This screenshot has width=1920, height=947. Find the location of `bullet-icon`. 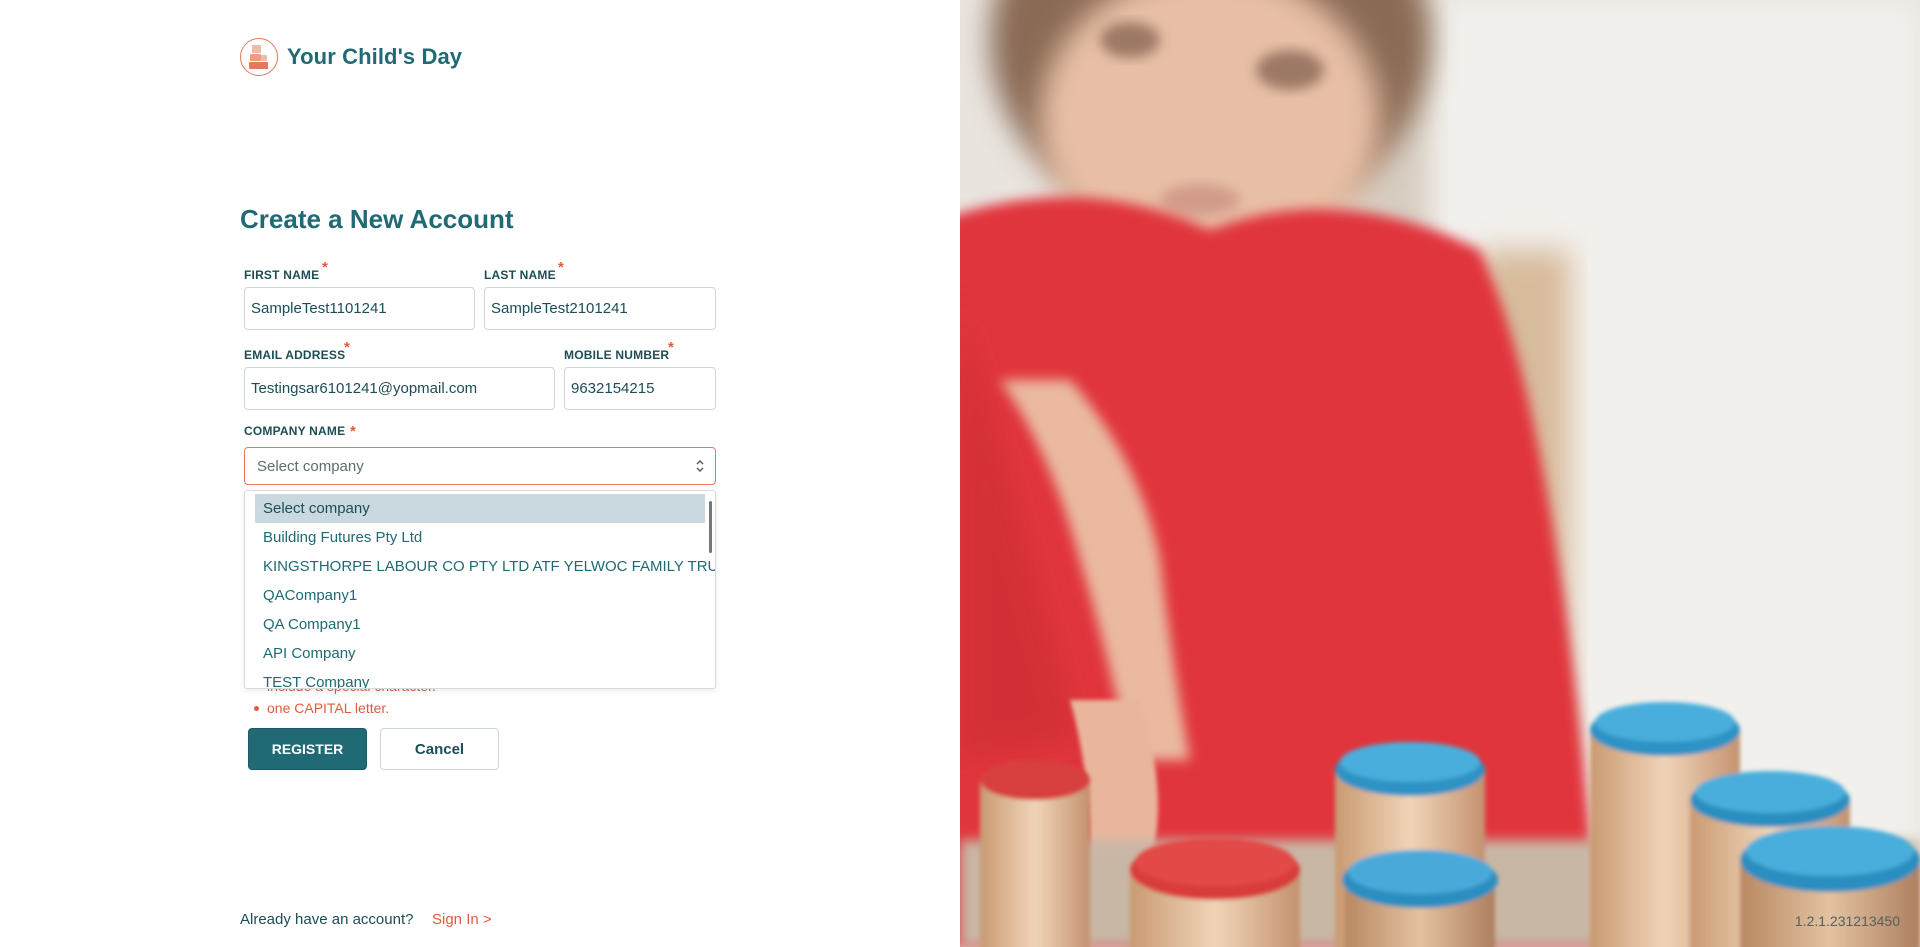

bullet-icon is located at coordinates (256, 708).